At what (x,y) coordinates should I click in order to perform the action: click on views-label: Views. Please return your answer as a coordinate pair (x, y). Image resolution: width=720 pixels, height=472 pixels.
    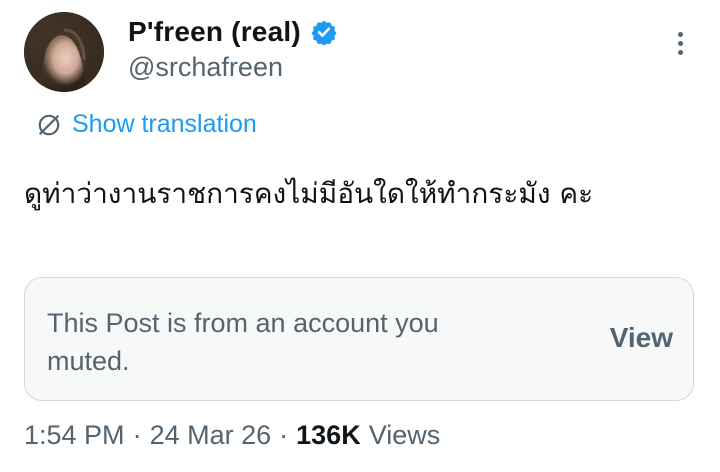
    Looking at the image, I should click on (404, 435).